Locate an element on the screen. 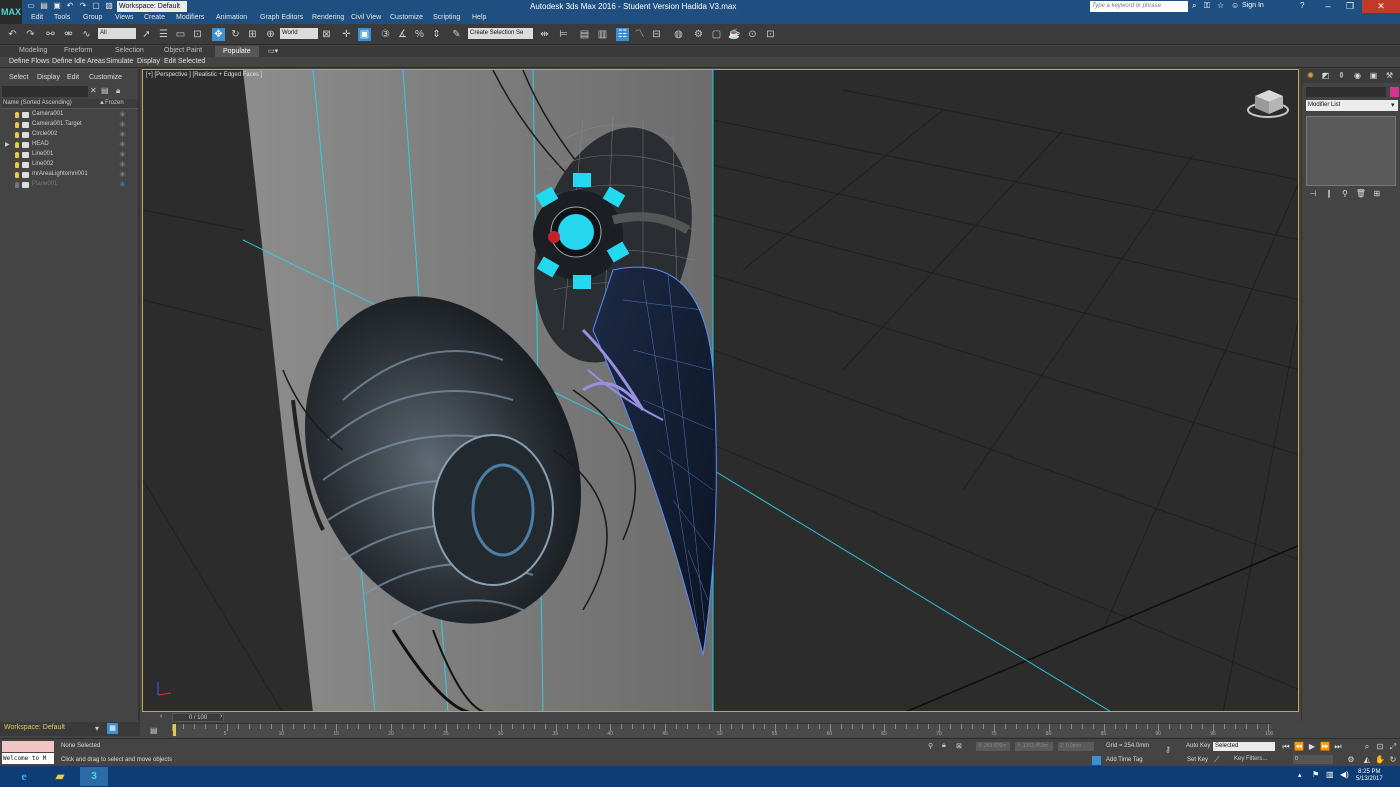  layer-manager-icon: ▤ is located at coordinates (584, 34).